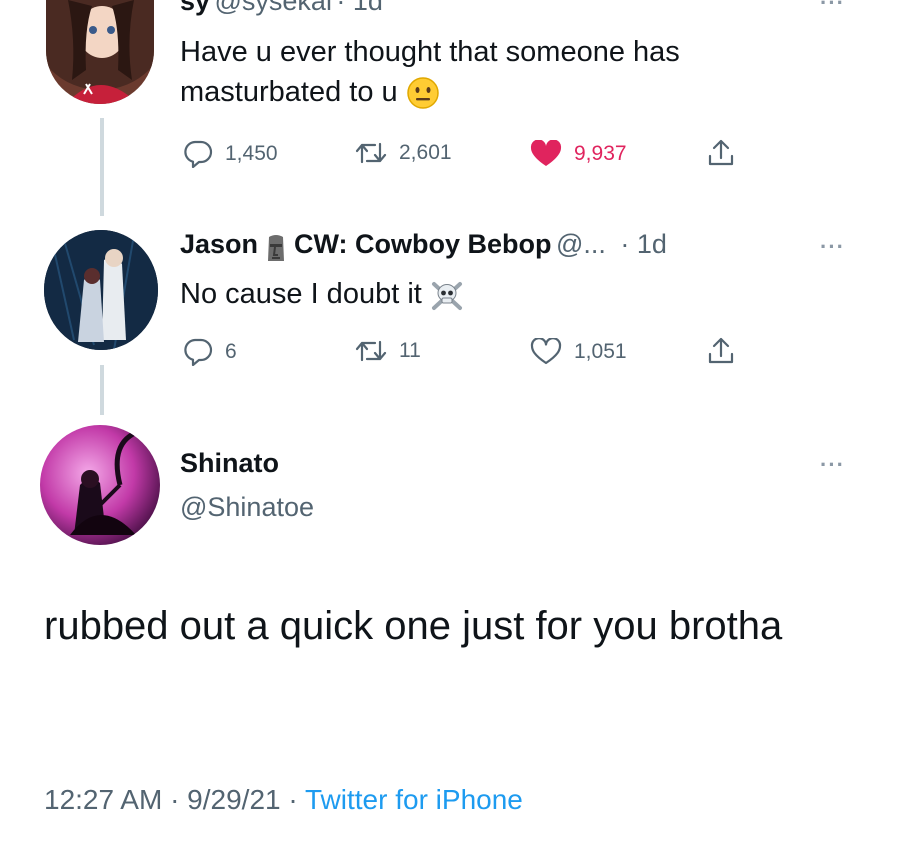 Image resolution: width=897 pixels, height=847 pixels. Describe the element at coordinates (546, 351) in the screenshot. I see `heart-outline-icon` at that location.